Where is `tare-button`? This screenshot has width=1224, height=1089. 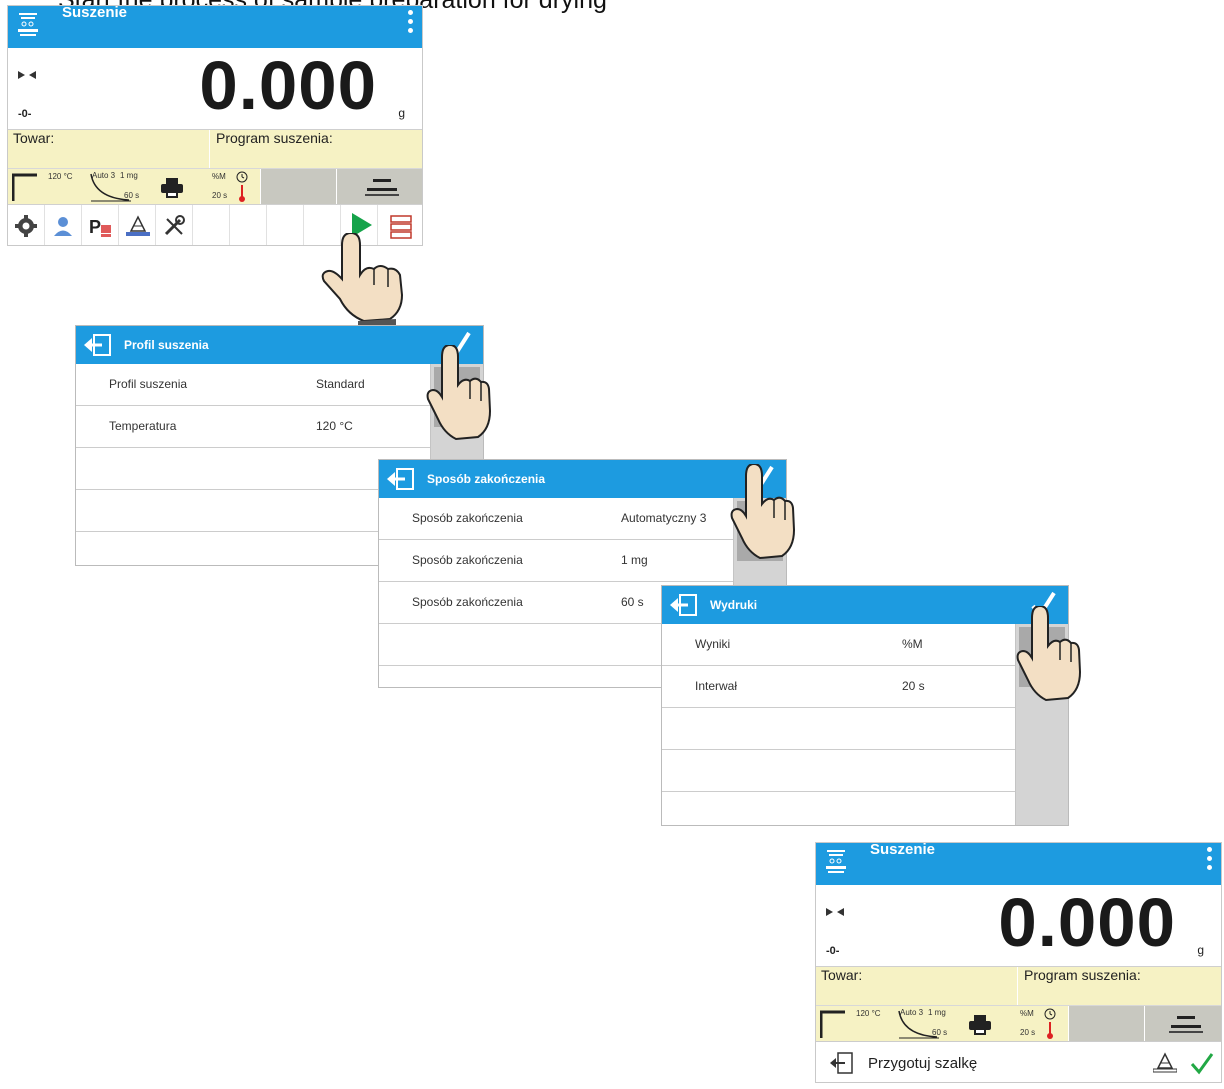
tare-button is located at coordinates (137, 225).